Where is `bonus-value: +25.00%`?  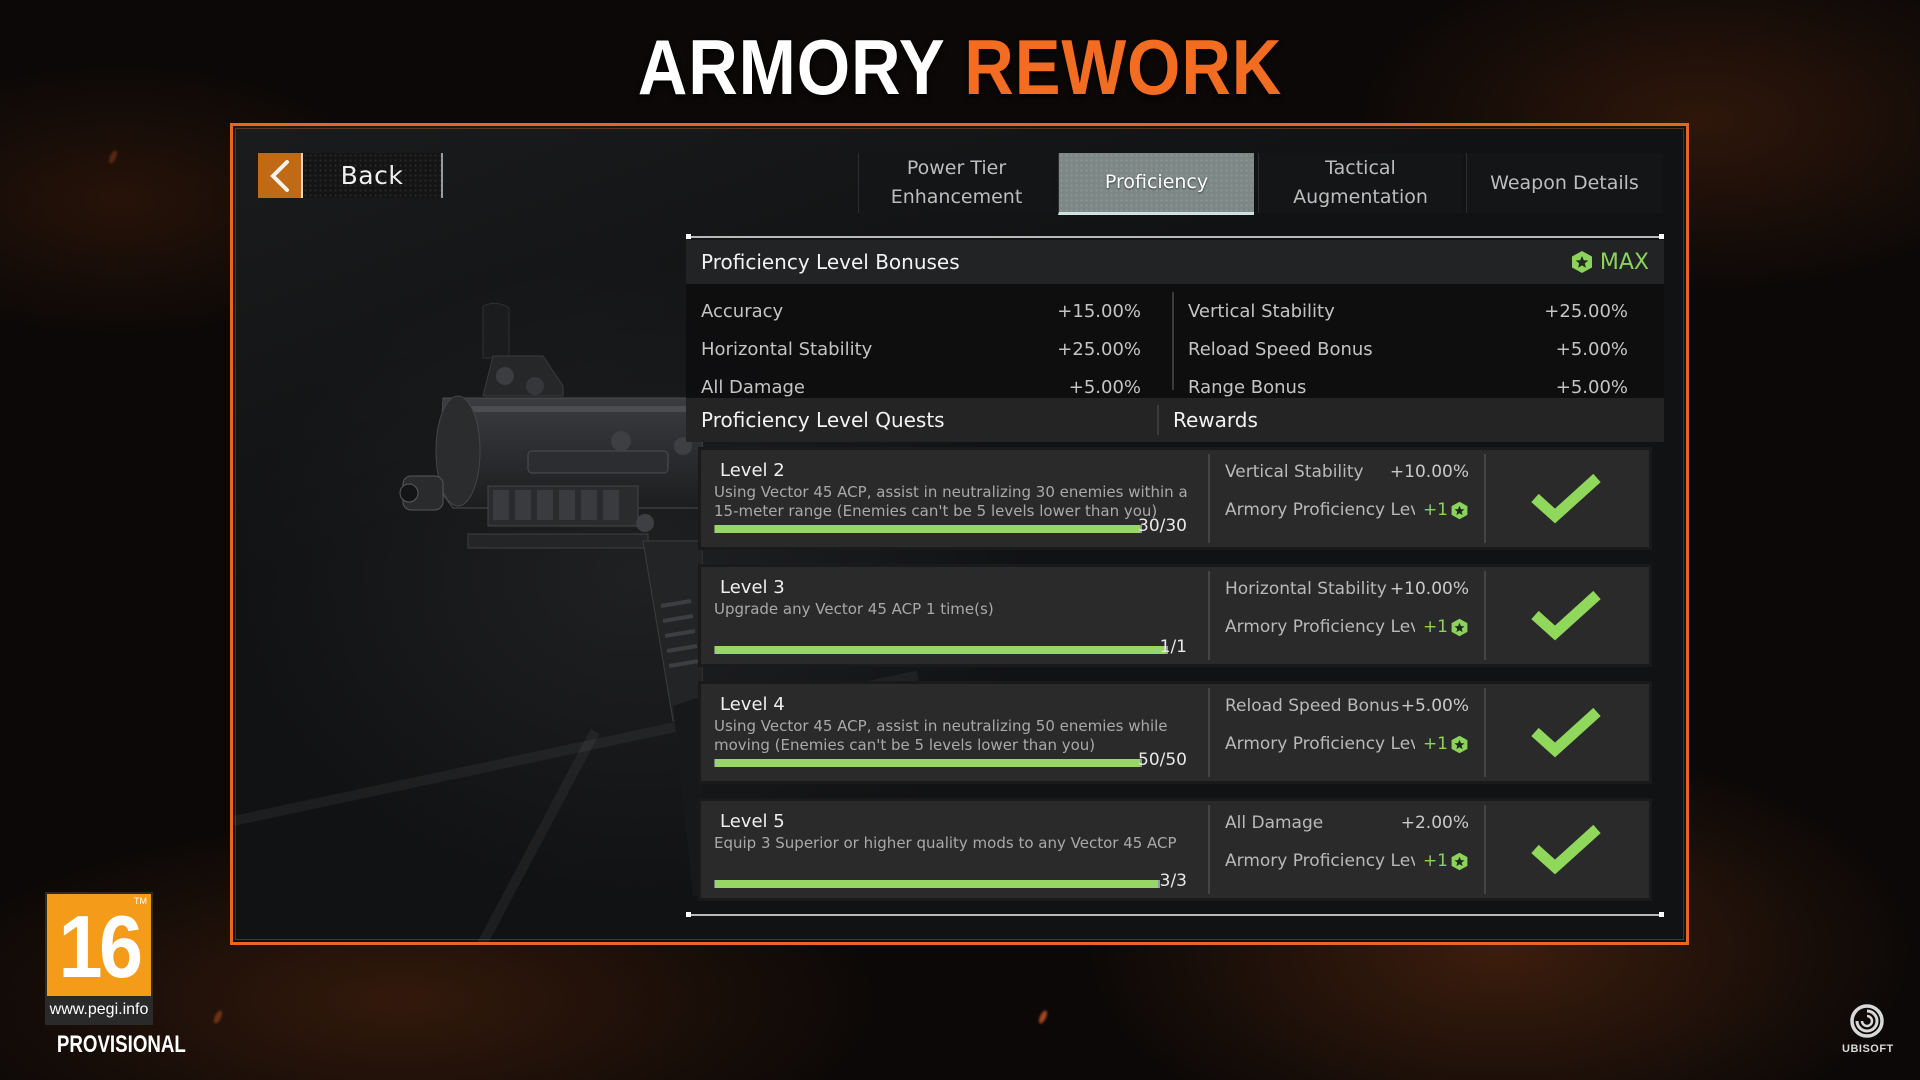
bonus-value: +25.00% is located at coordinates (1099, 349).